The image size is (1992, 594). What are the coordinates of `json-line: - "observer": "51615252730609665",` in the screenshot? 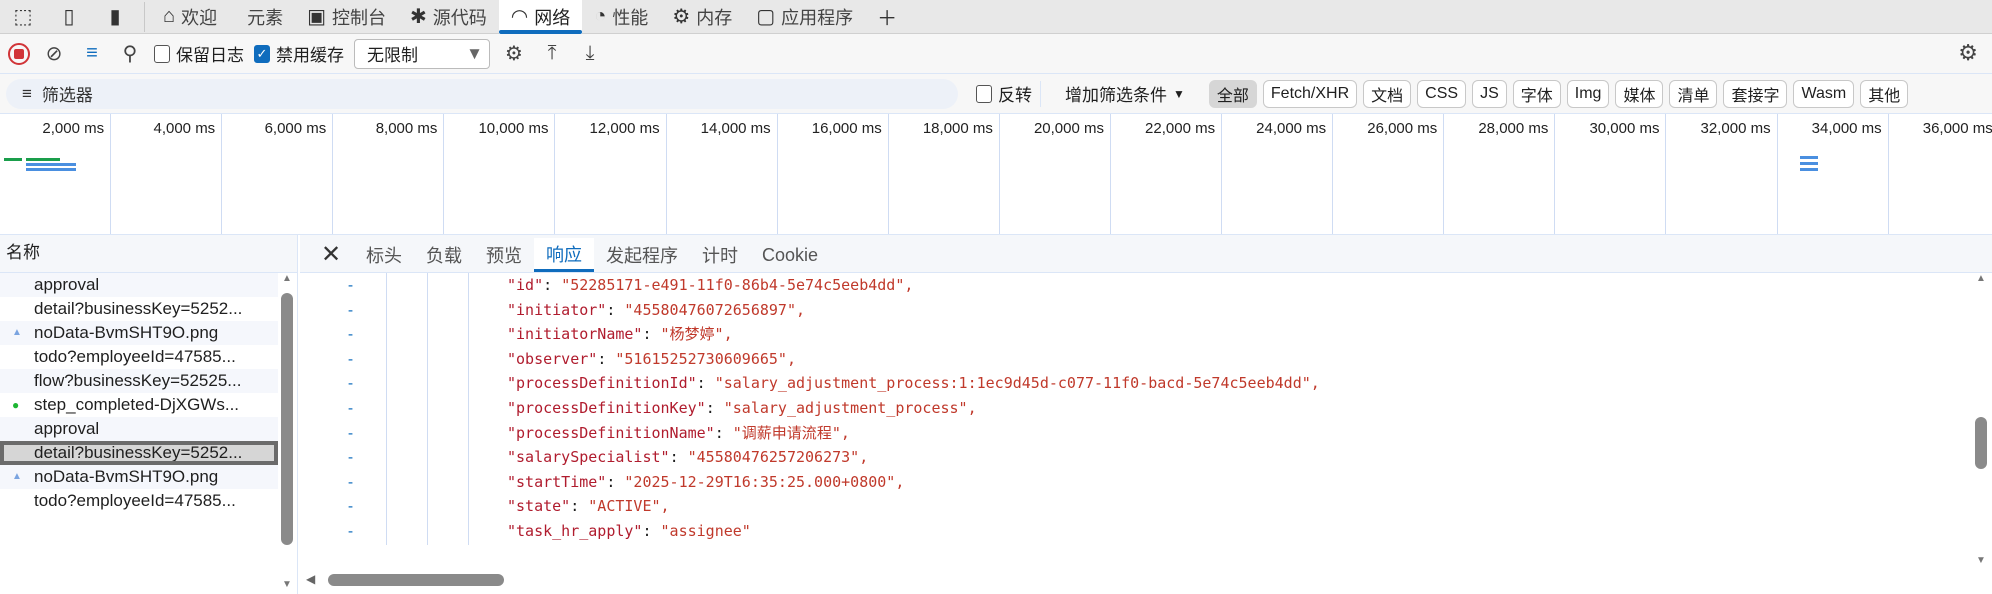 It's located at (1134, 359).